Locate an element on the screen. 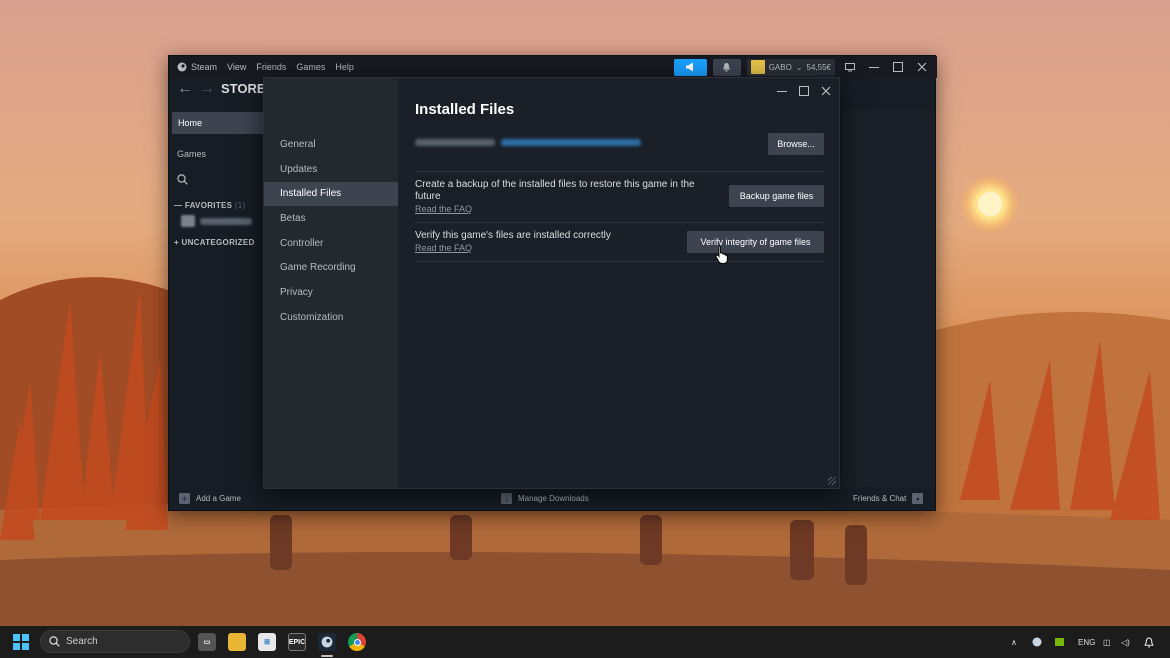 This screenshot has height=658, width=1170. menu-friends: Friends is located at coordinates (271, 67).